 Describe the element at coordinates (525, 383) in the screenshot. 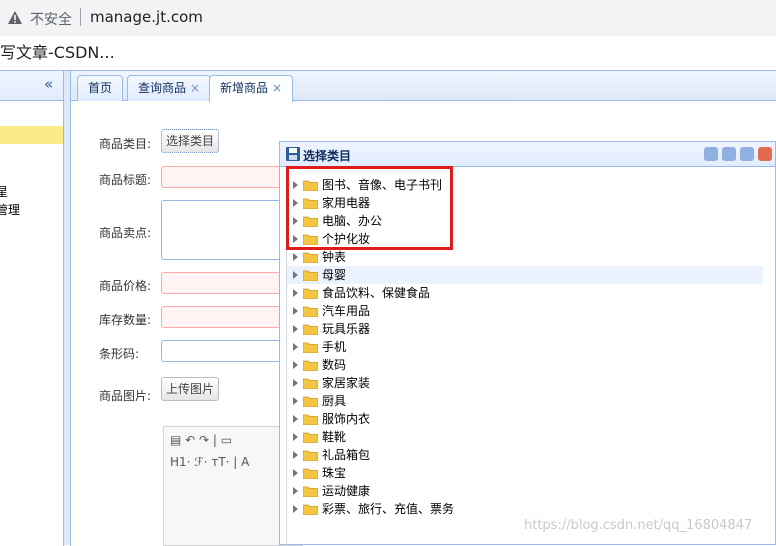

I see `tree-node: 家居家装` at that location.